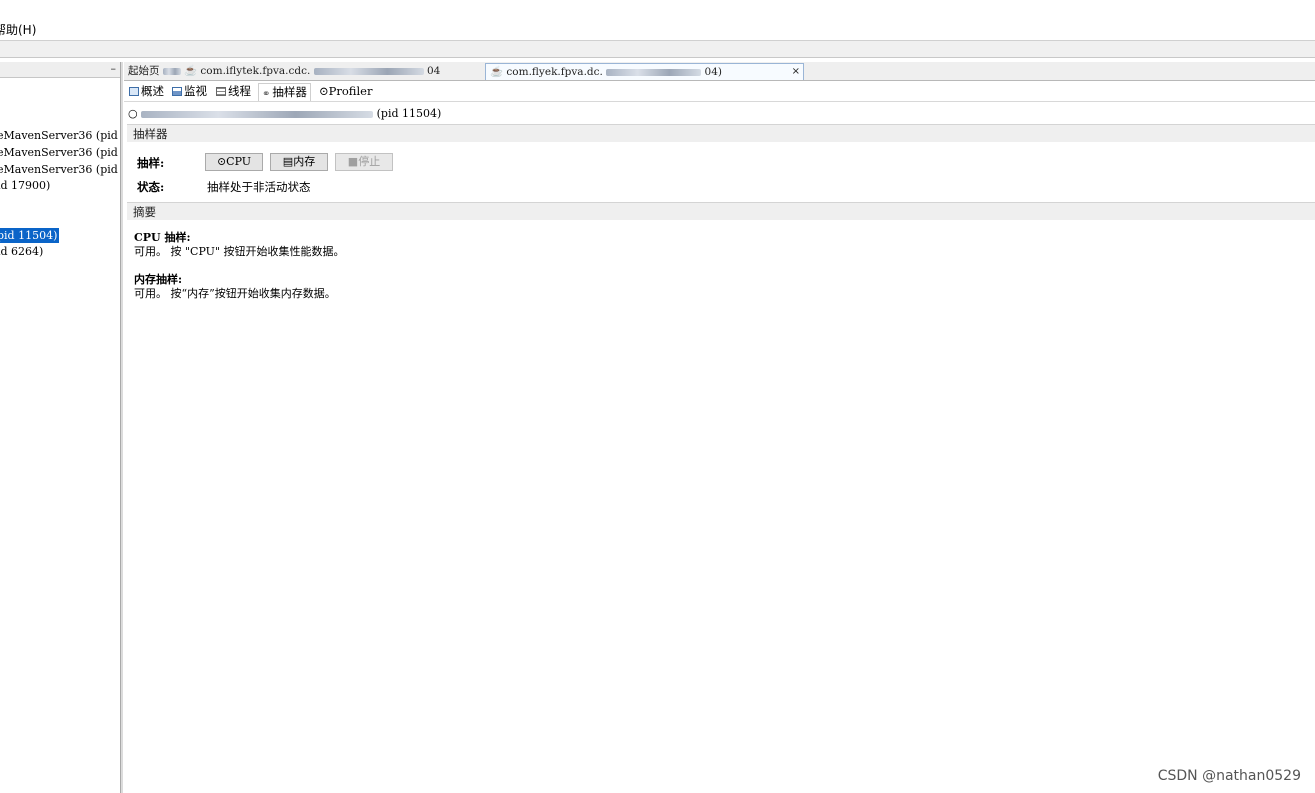 This screenshot has width=1315, height=793. What do you see at coordinates (554, 72) in the screenshot?
I see `tab-app2-label: com.flyek.fpva.dc.` at bounding box center [554, 72].